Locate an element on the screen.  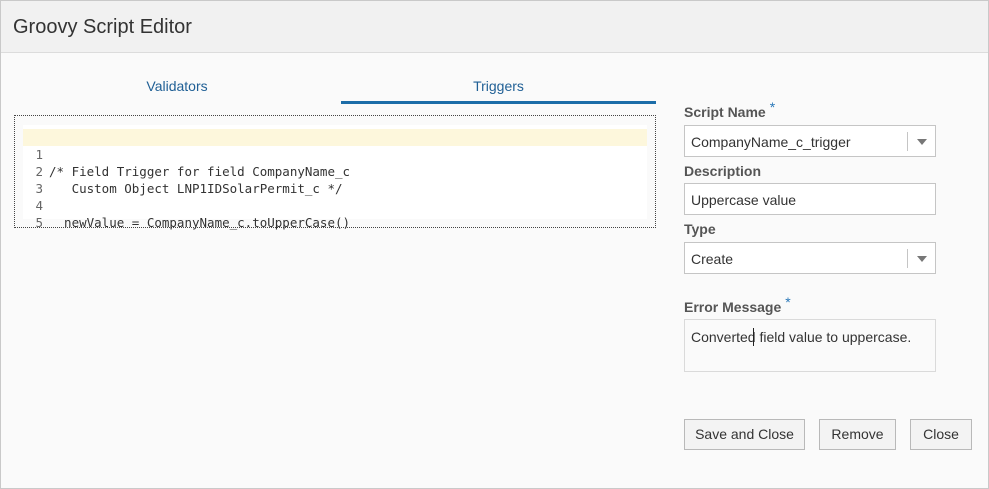
script-name-select: CompanyName_c_trigger is located at coordinates (810, 141).